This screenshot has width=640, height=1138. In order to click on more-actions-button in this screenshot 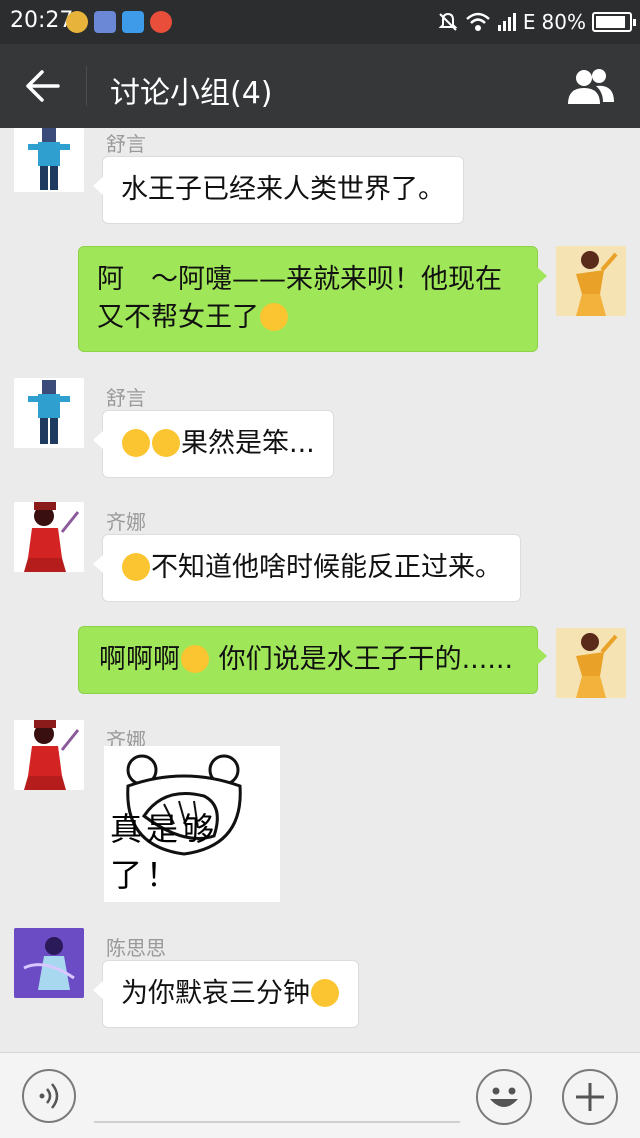, I will do `click(590, 1097)`.